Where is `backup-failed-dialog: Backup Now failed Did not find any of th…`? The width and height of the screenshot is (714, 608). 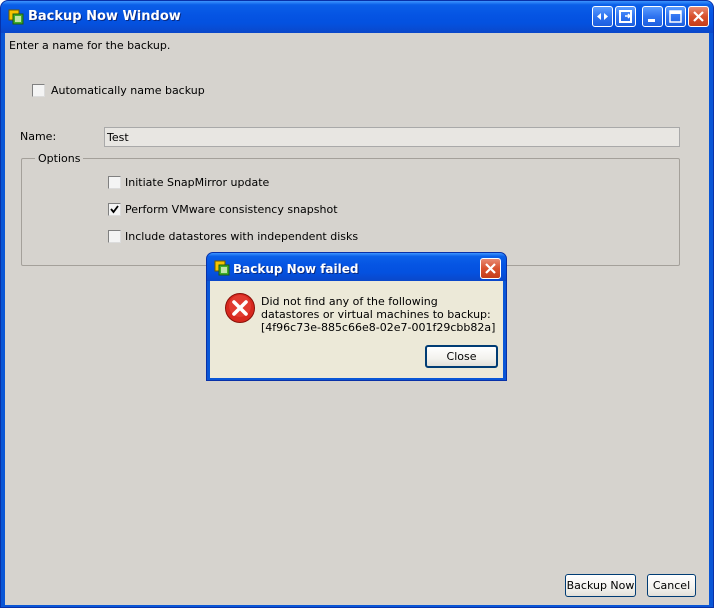
backup-failed-dialog: Backup Now failed Did not find any of th… is located at coordinates (356, 316).